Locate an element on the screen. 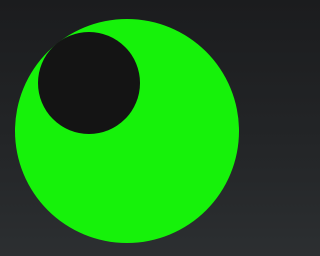 This screenshot has height=256, width=320. black-hole is located at coordinates (89, 83).